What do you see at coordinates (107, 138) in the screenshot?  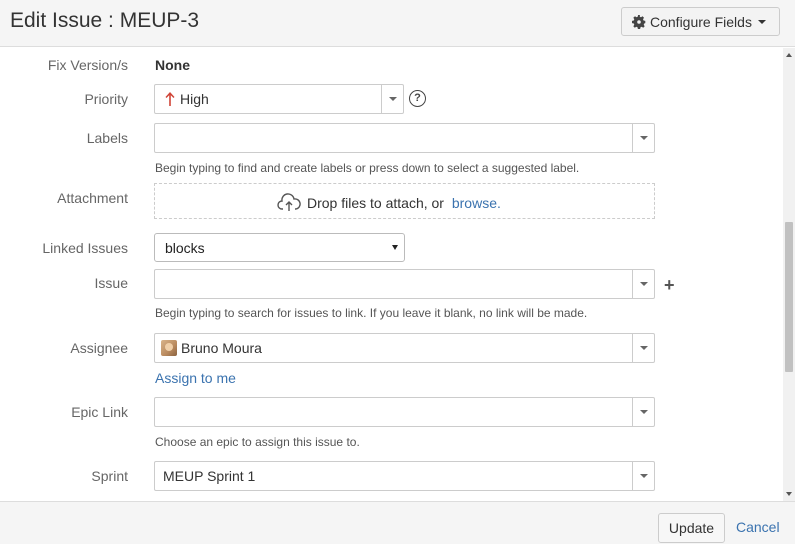 I see `labels-label: Labels` at bounding box center [107, 138].